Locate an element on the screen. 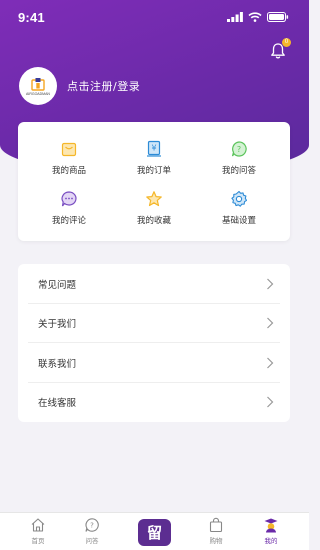  notification-badge: 0 is located at coordinates (286, 42).